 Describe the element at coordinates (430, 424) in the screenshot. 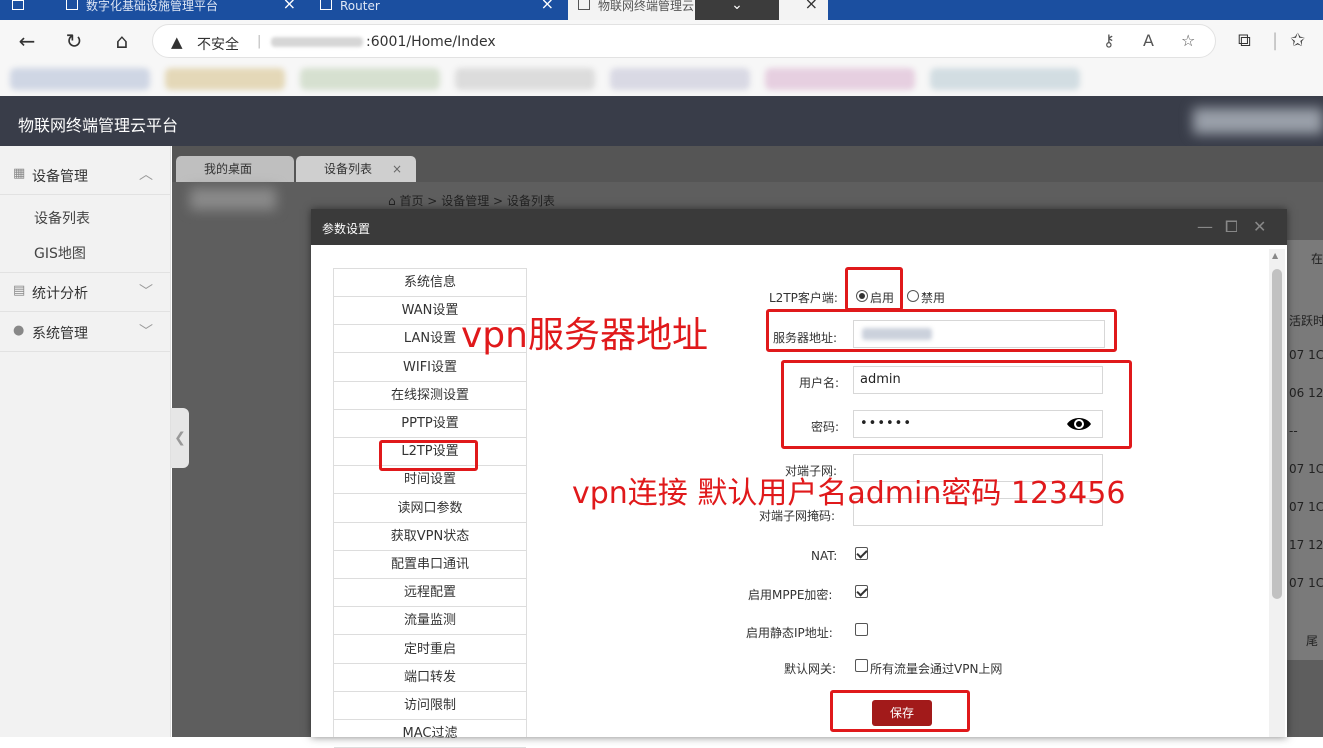

I see `settings-menu-item: PPTP设置` at that location.